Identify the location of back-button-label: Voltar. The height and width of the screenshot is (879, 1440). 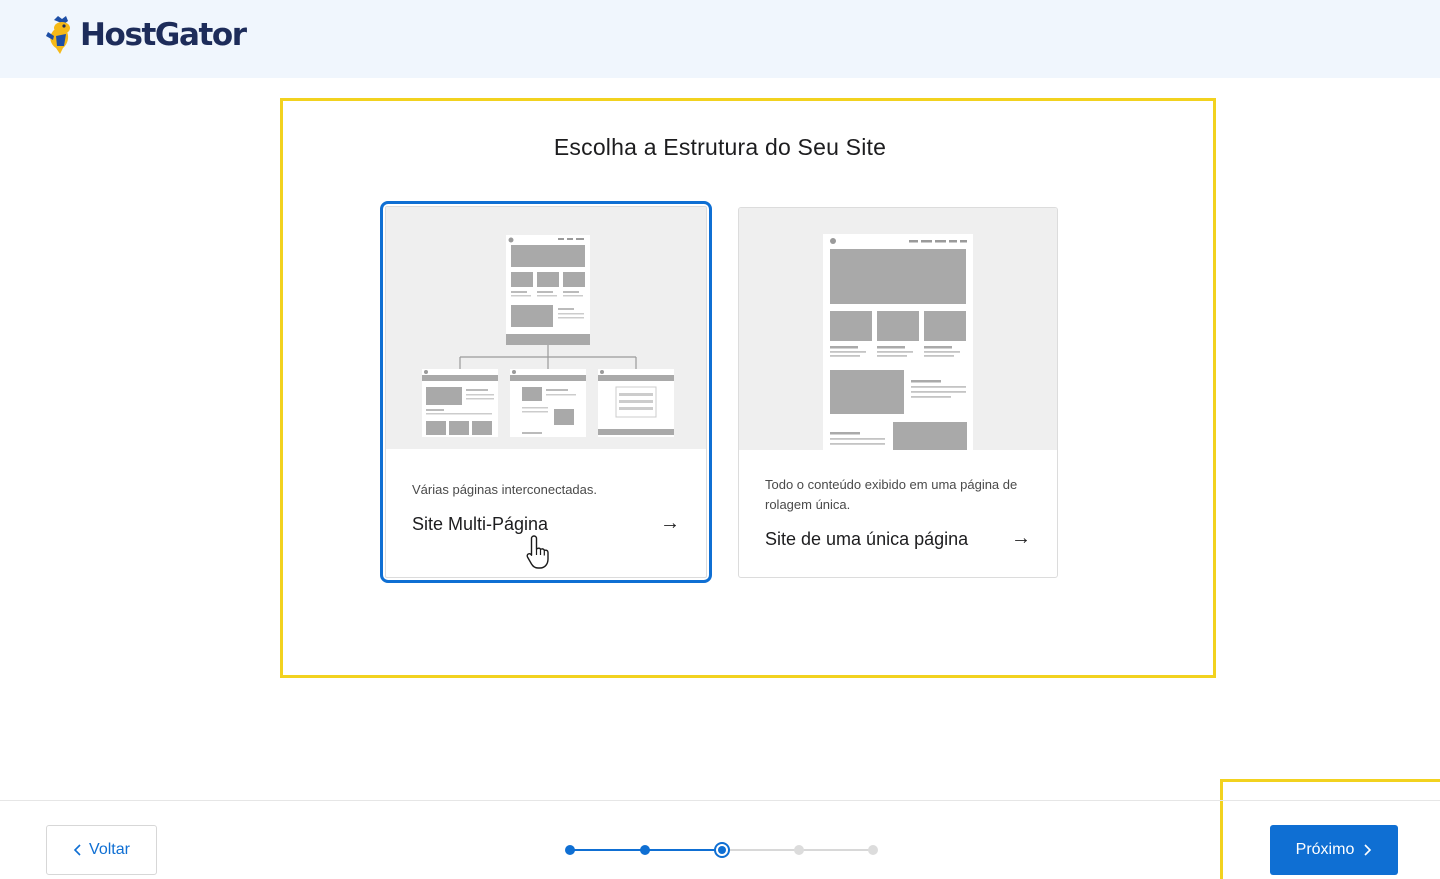
(109, 849).